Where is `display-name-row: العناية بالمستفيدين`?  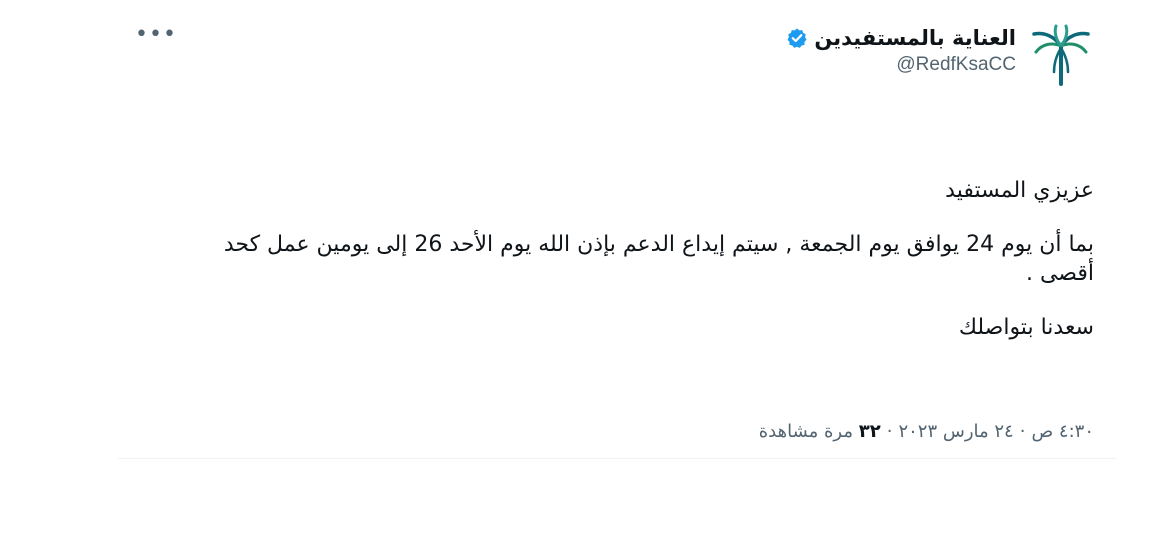
display-name-row: العناية بالمستفيدين is located at coordinates (901, 38).